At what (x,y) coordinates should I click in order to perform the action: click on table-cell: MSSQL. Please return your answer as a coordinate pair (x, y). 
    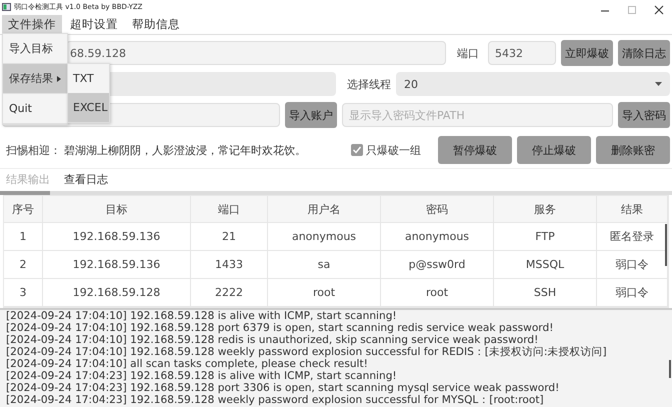
    Looking at the image, I should click on (545, 264).